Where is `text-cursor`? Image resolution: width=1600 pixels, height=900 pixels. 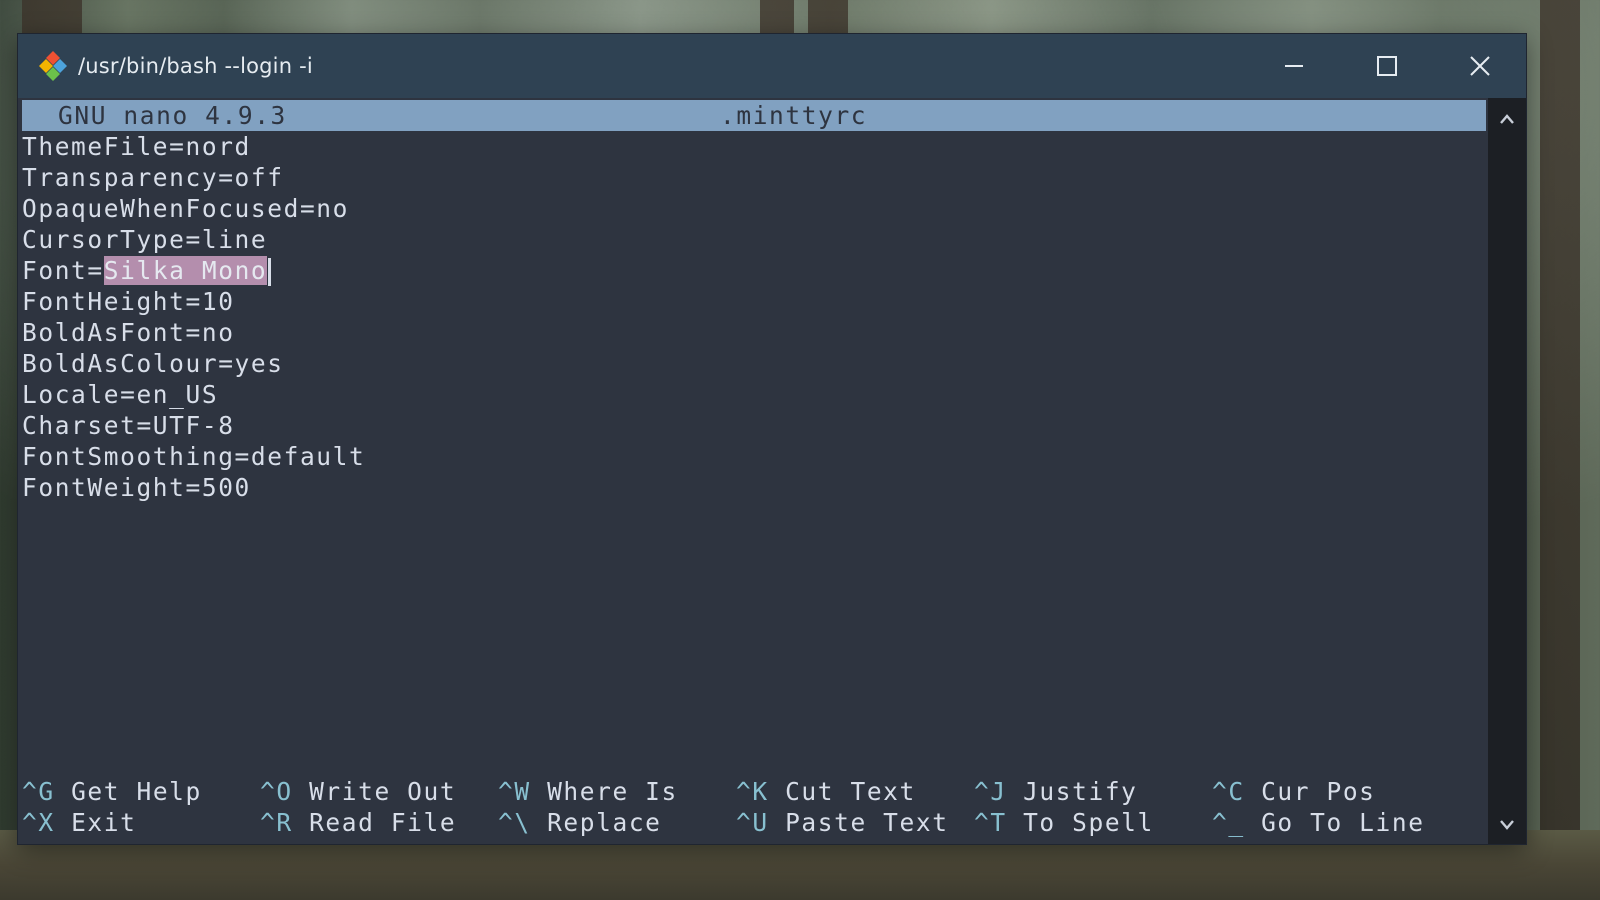 text-cursor is located at coordinates (270, 272).